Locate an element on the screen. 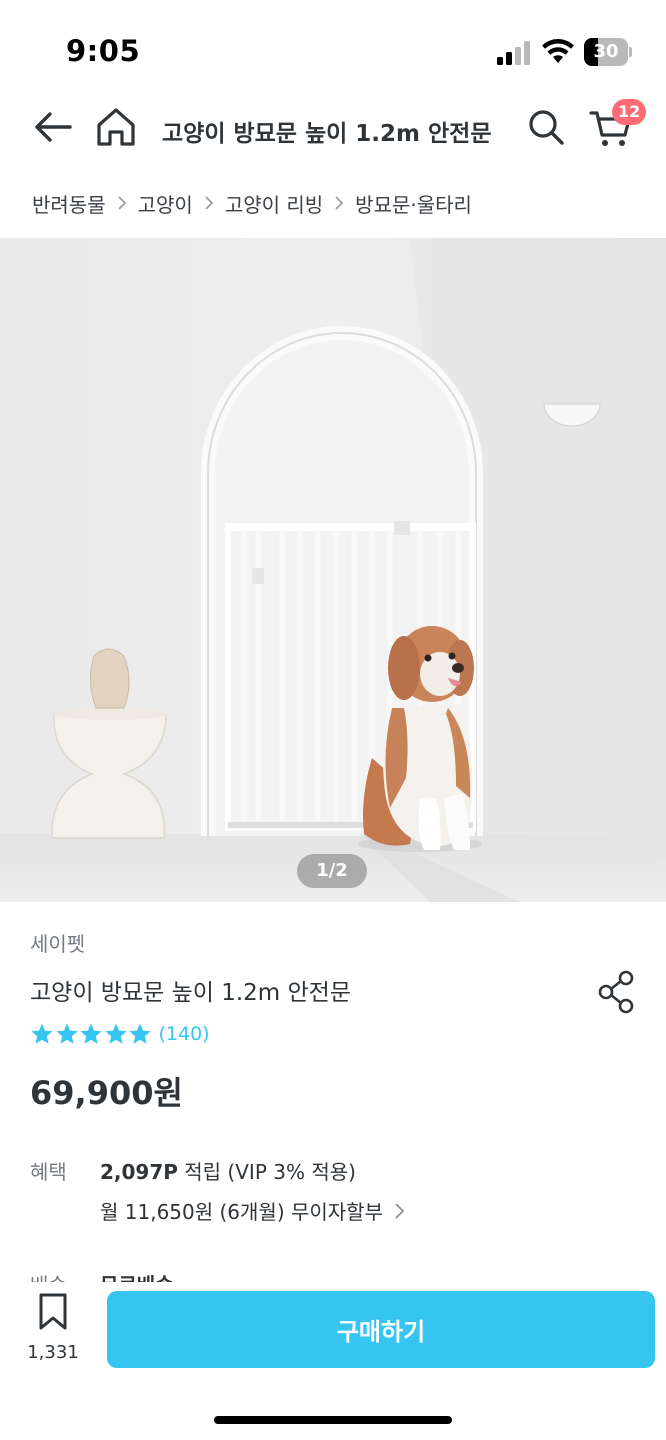 The image size is (666, 1440). brand-name: 세이펫 is located at coordinates (57, 942).